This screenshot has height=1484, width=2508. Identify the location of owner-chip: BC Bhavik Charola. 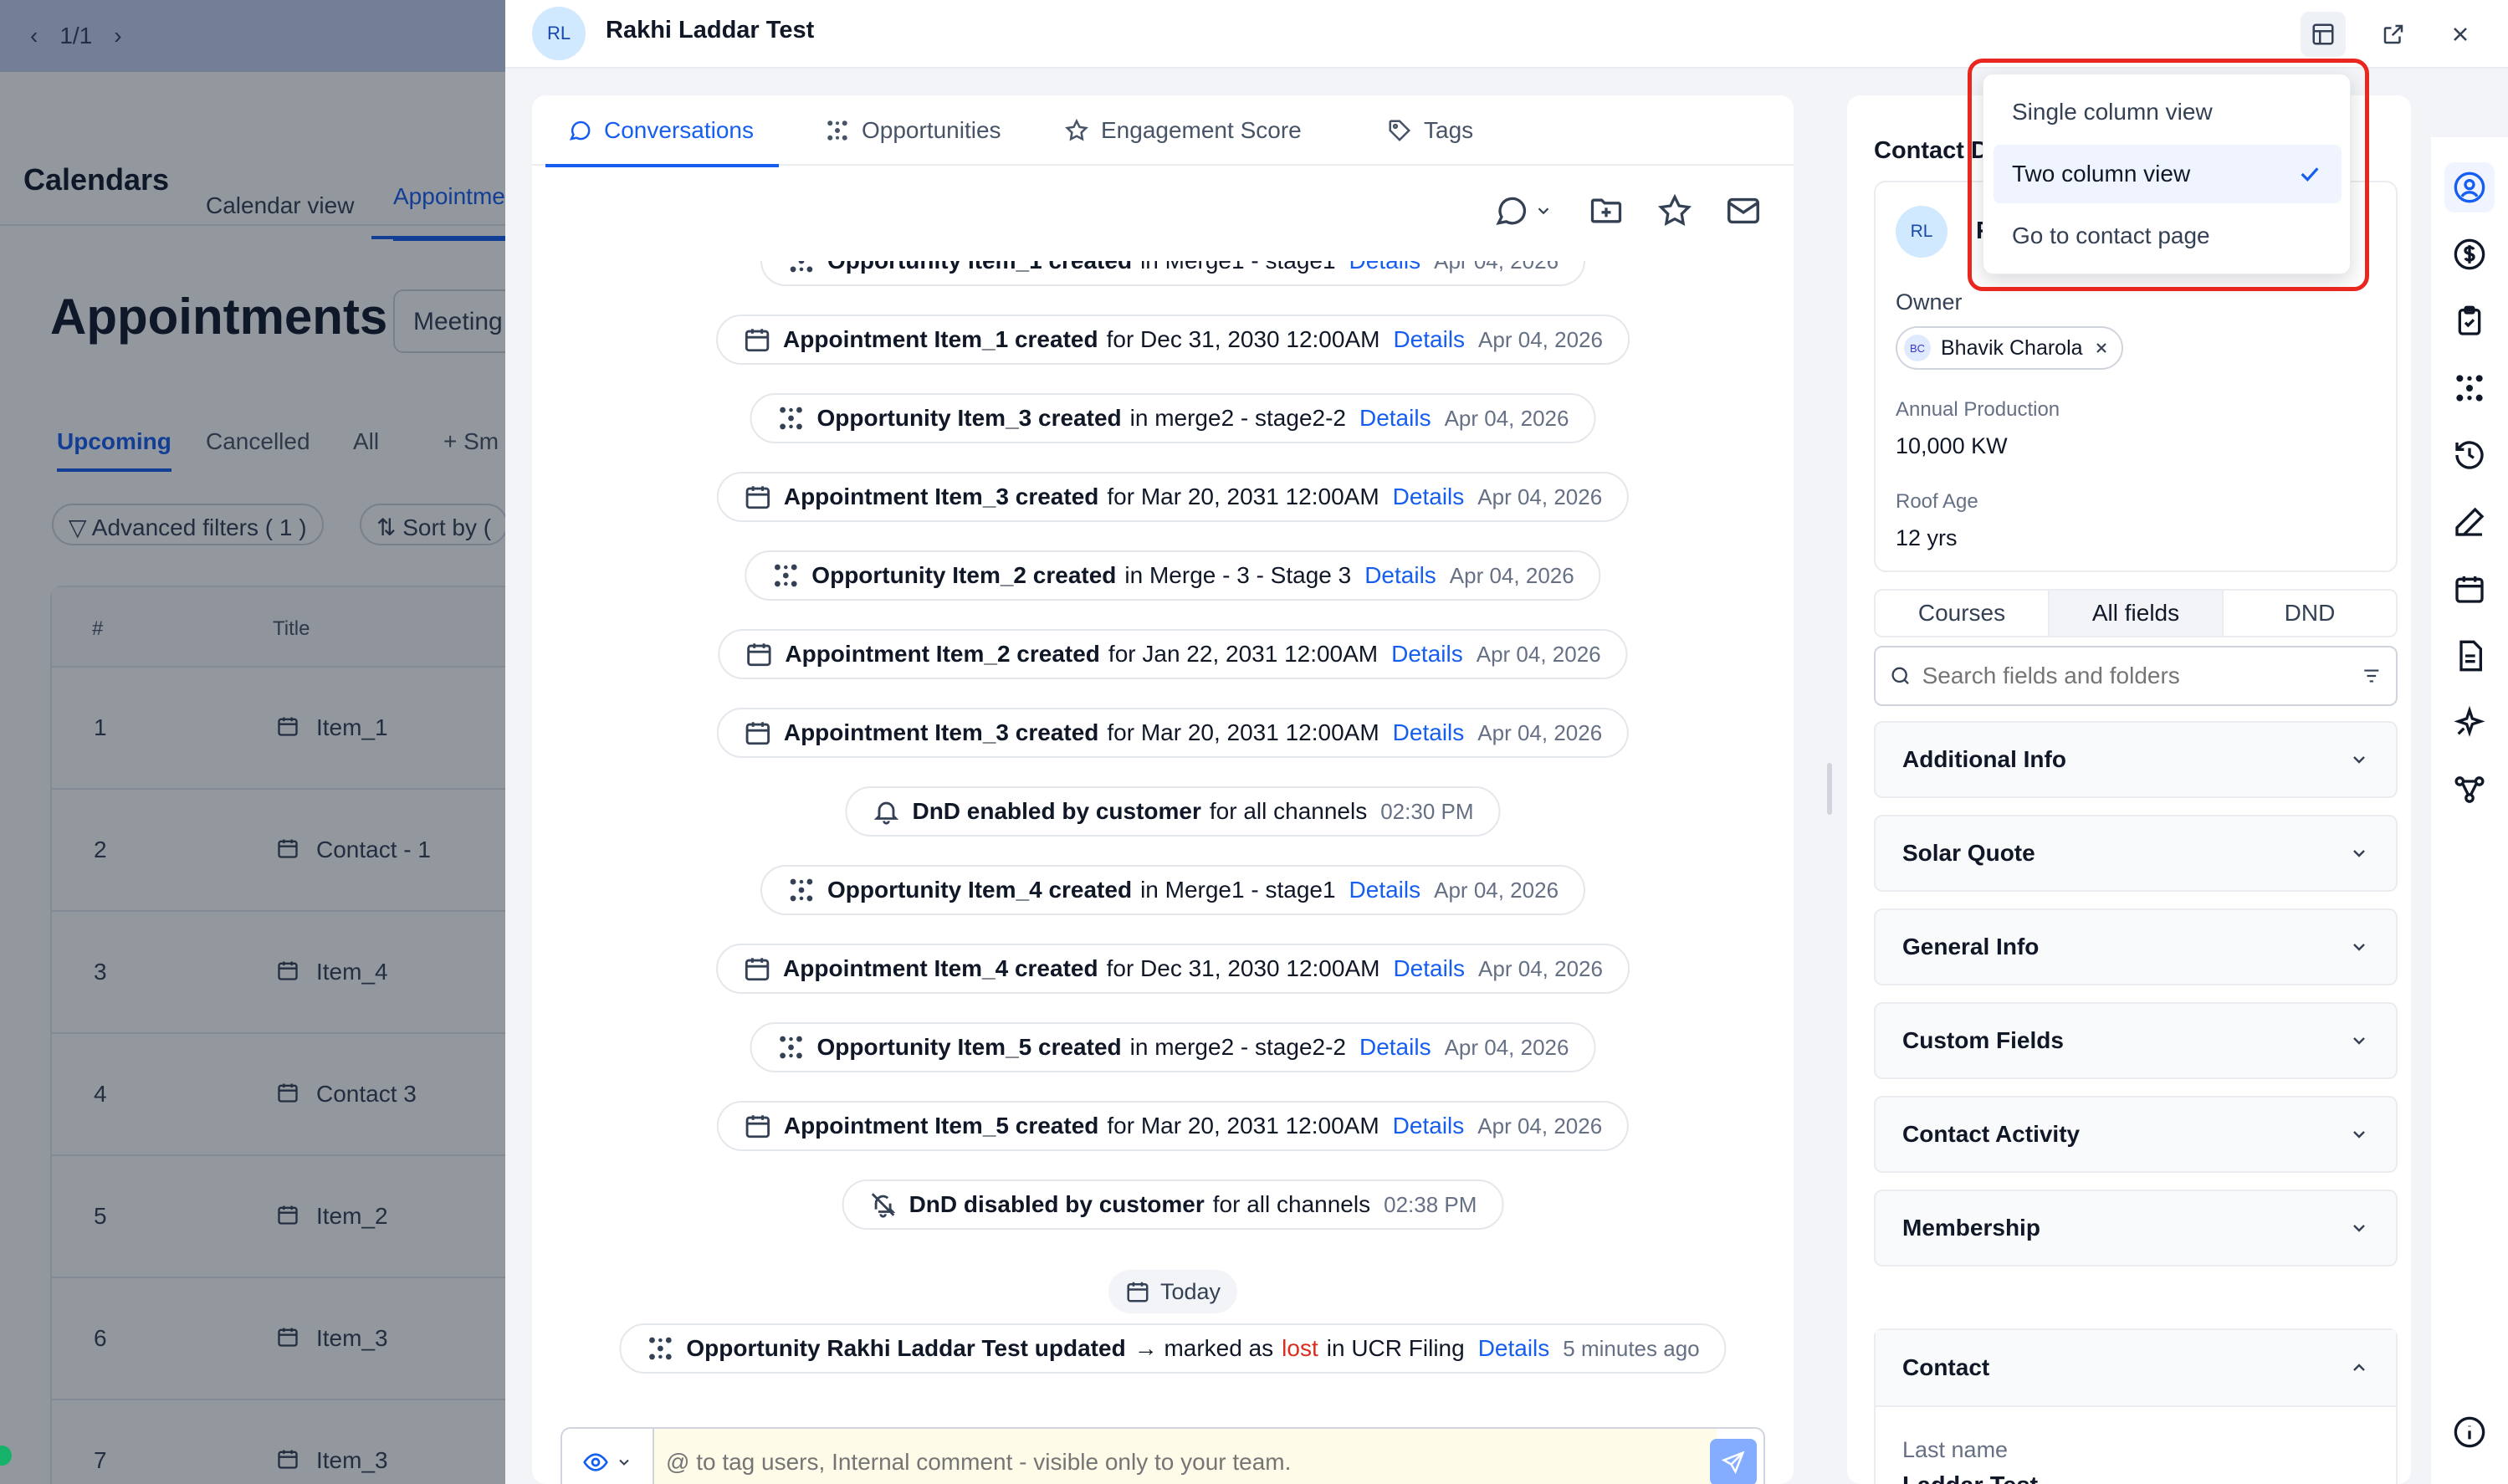
(2009, 348).